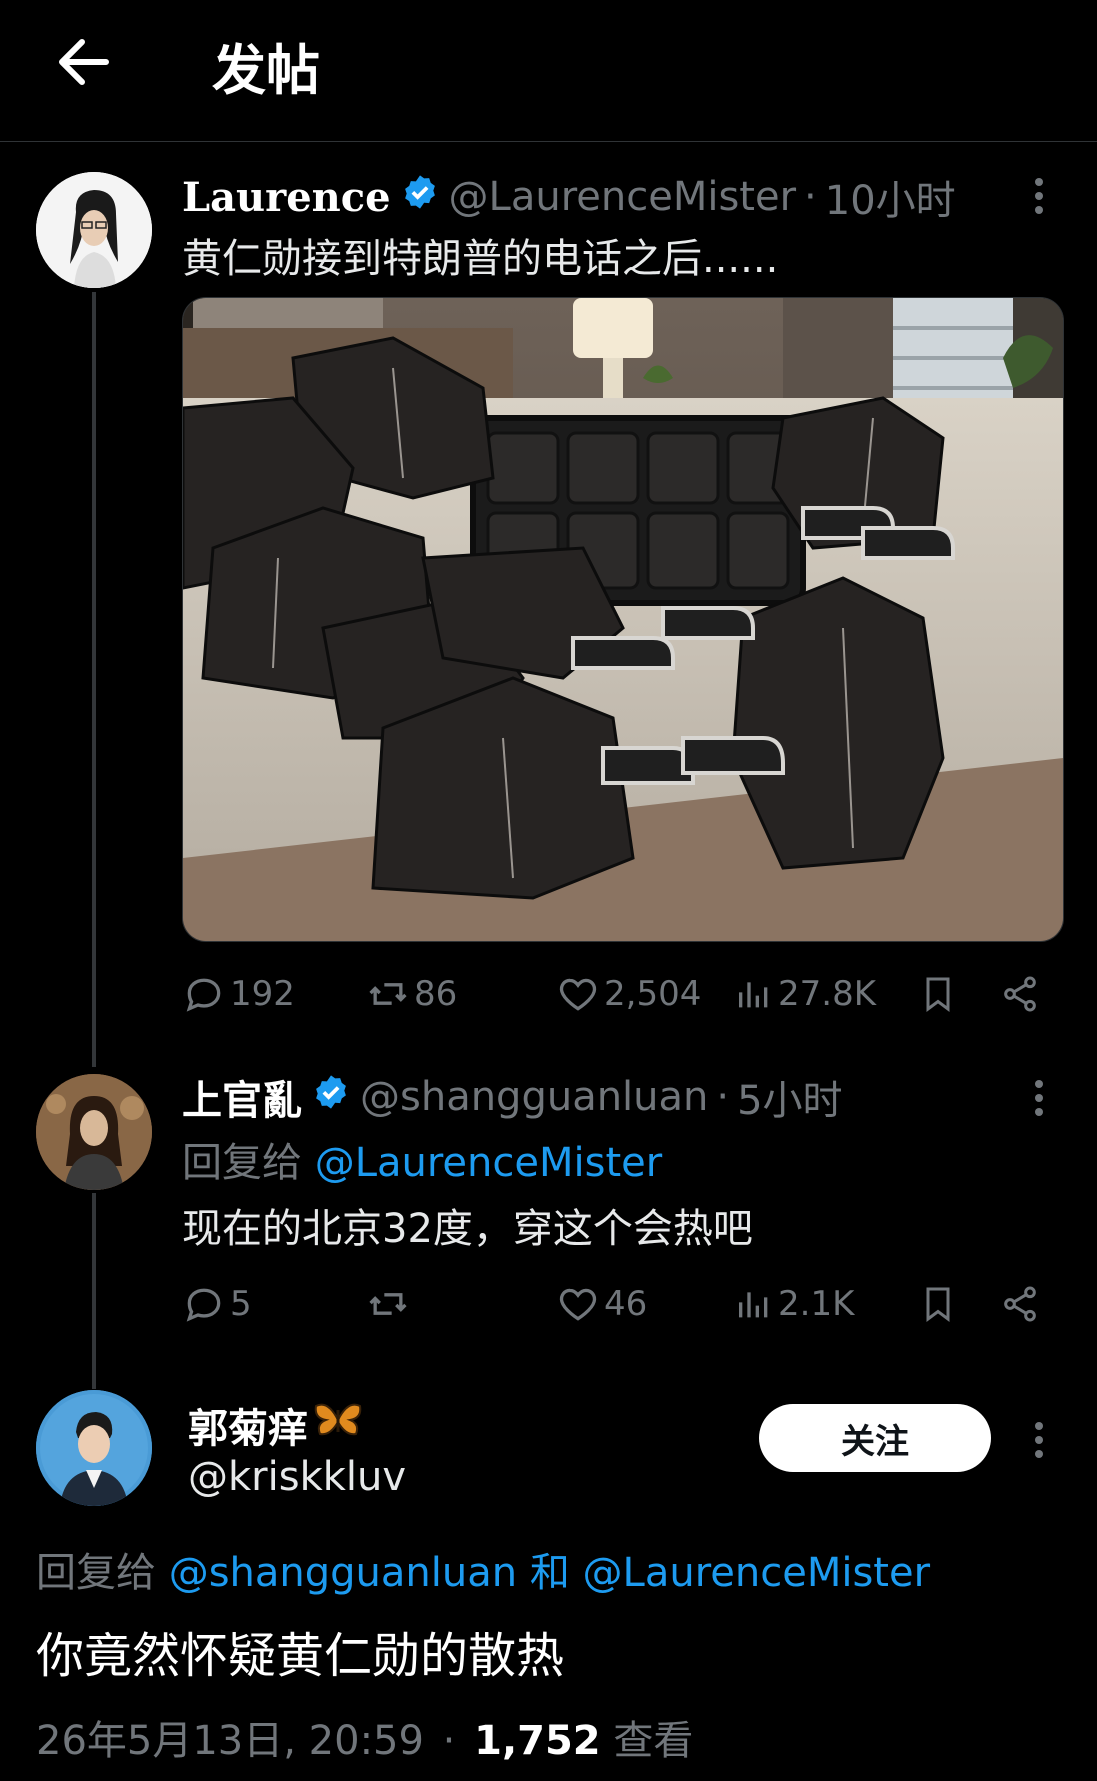 This screenshot has width=1097, height=1781. Describe the element at coordinates (217, 1304) in the screenshot. I see `reply-button: 5` at that location.